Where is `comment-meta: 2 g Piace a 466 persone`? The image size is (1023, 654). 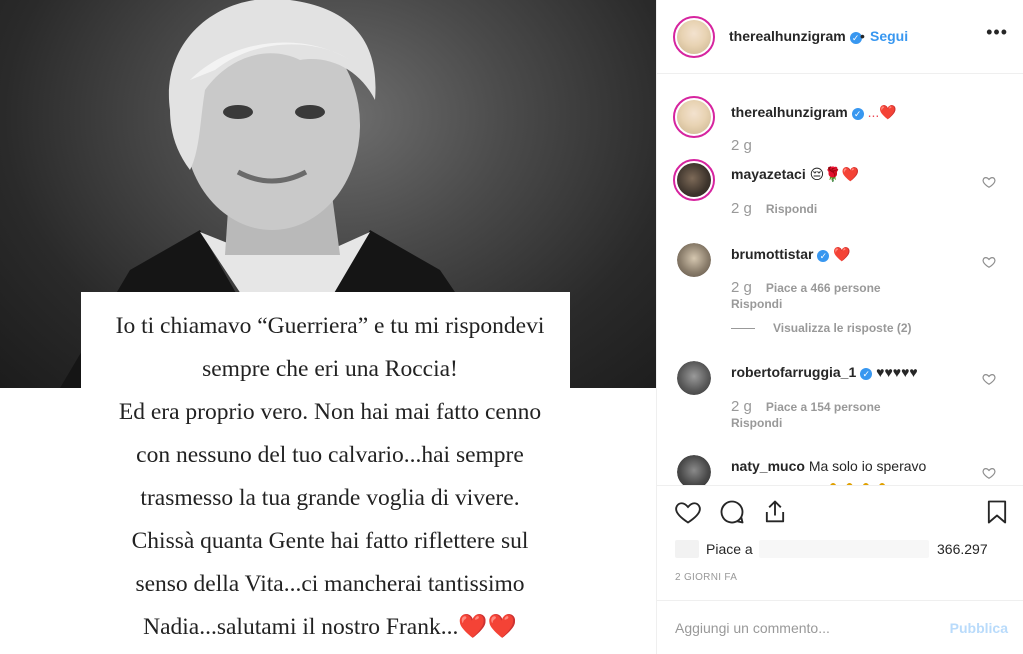 comment-meta: 2 g Piace a 466 persone is located at coordinates (806, 287).